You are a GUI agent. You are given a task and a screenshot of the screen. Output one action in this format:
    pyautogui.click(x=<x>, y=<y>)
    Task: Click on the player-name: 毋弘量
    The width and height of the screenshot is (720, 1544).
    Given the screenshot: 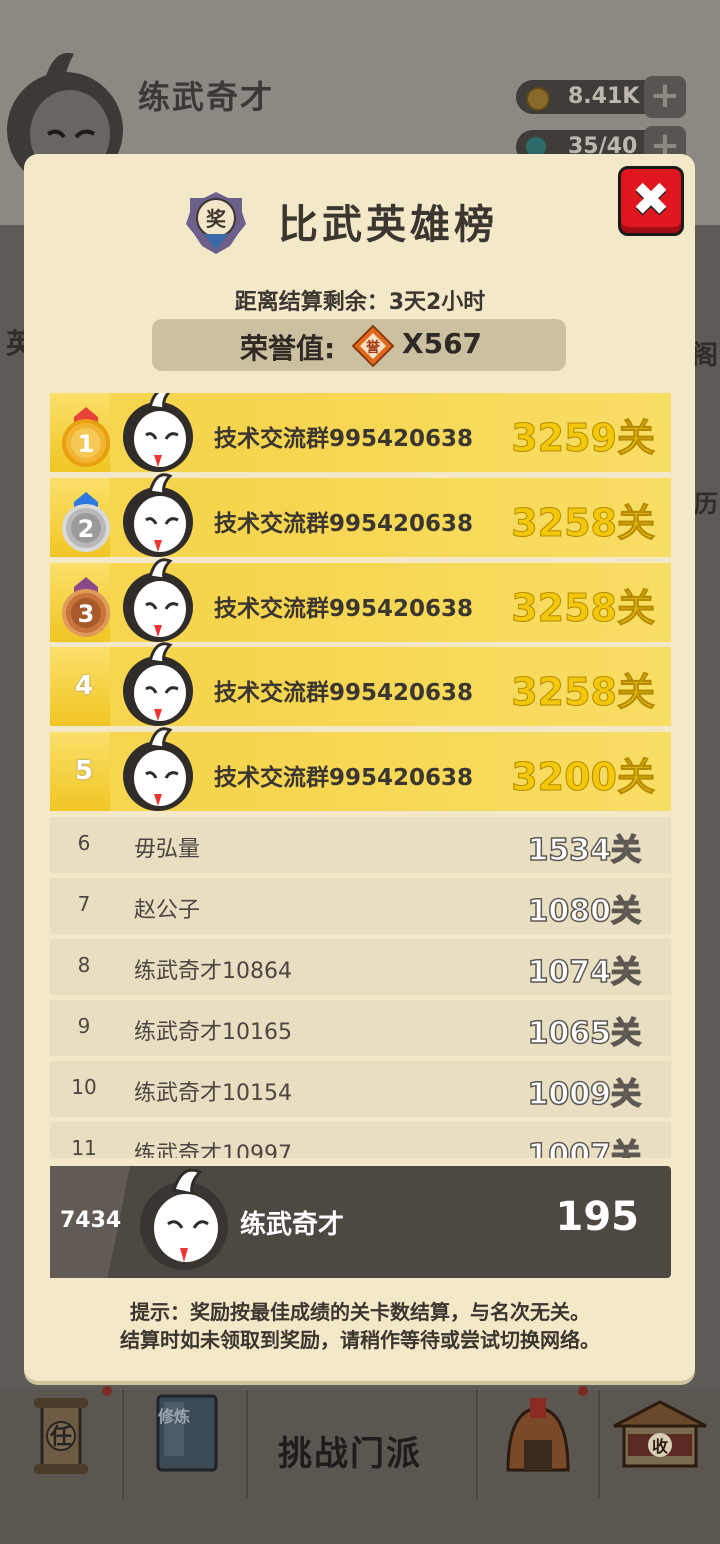 What is the action you would take?
    pyautogui.click(x=167, y=849)
    